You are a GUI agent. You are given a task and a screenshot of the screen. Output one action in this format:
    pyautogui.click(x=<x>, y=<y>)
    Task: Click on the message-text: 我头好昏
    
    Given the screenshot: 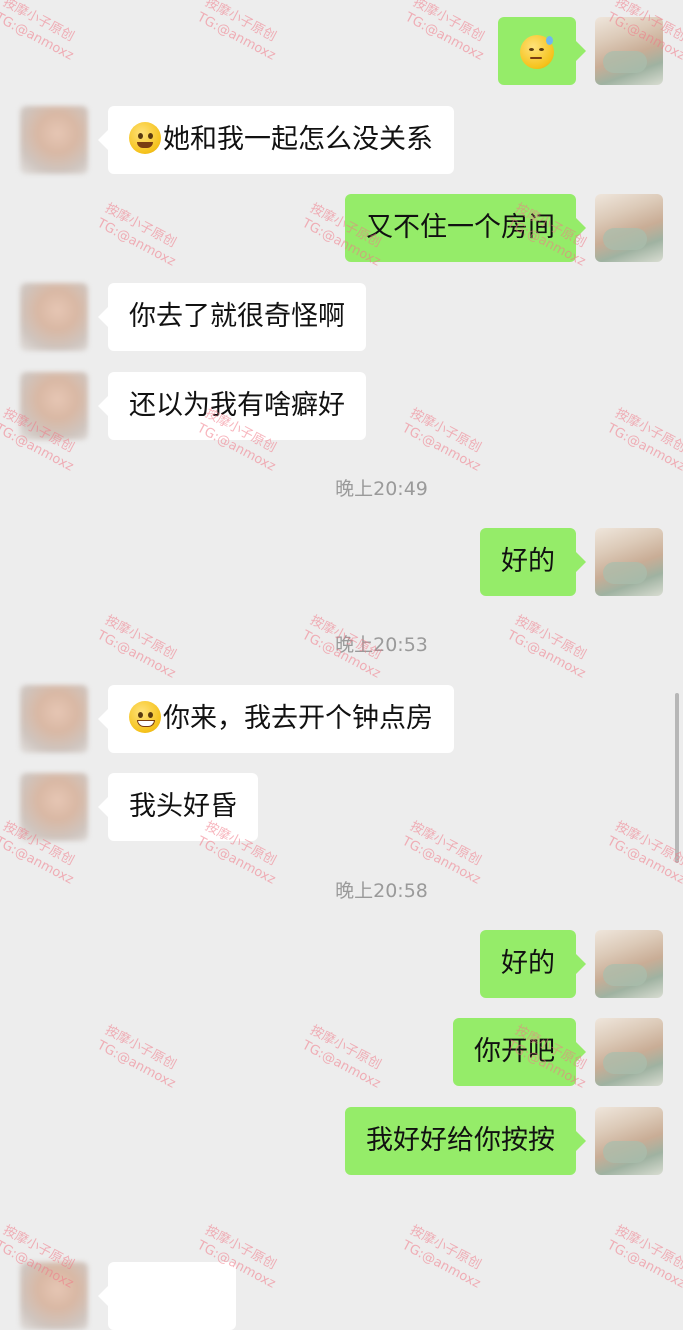 What is the action you would take?
    pyautogui.click(x=183, y=806)
    